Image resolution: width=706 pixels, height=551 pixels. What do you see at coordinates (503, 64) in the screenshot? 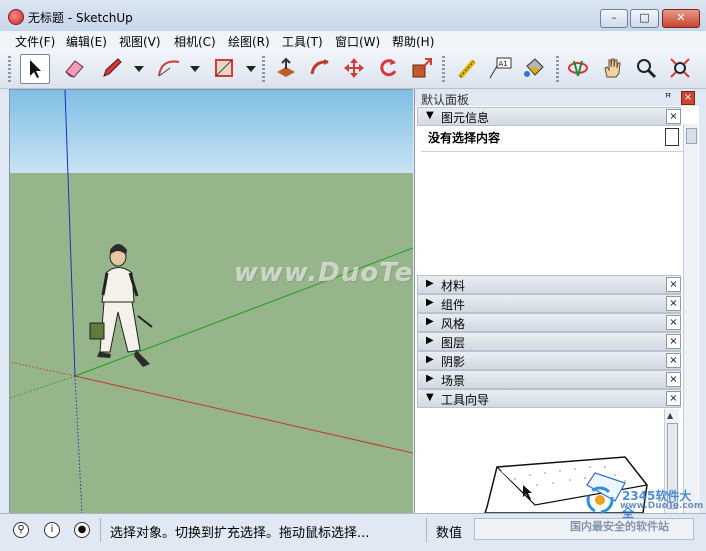
I see `svg-text: A1` at bounding box center [503, 64].